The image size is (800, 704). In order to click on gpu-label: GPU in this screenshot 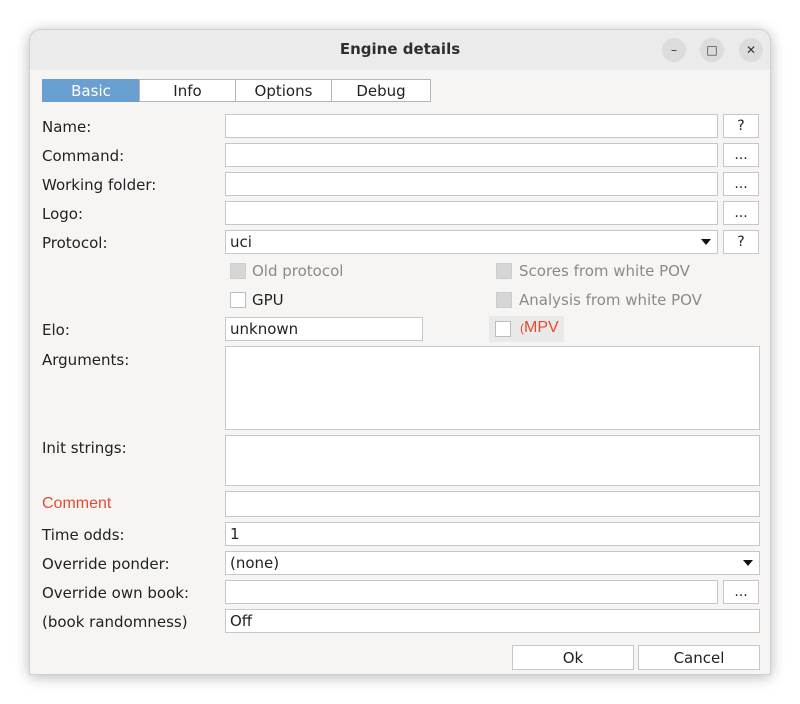, I will do `click(268, 300)`.